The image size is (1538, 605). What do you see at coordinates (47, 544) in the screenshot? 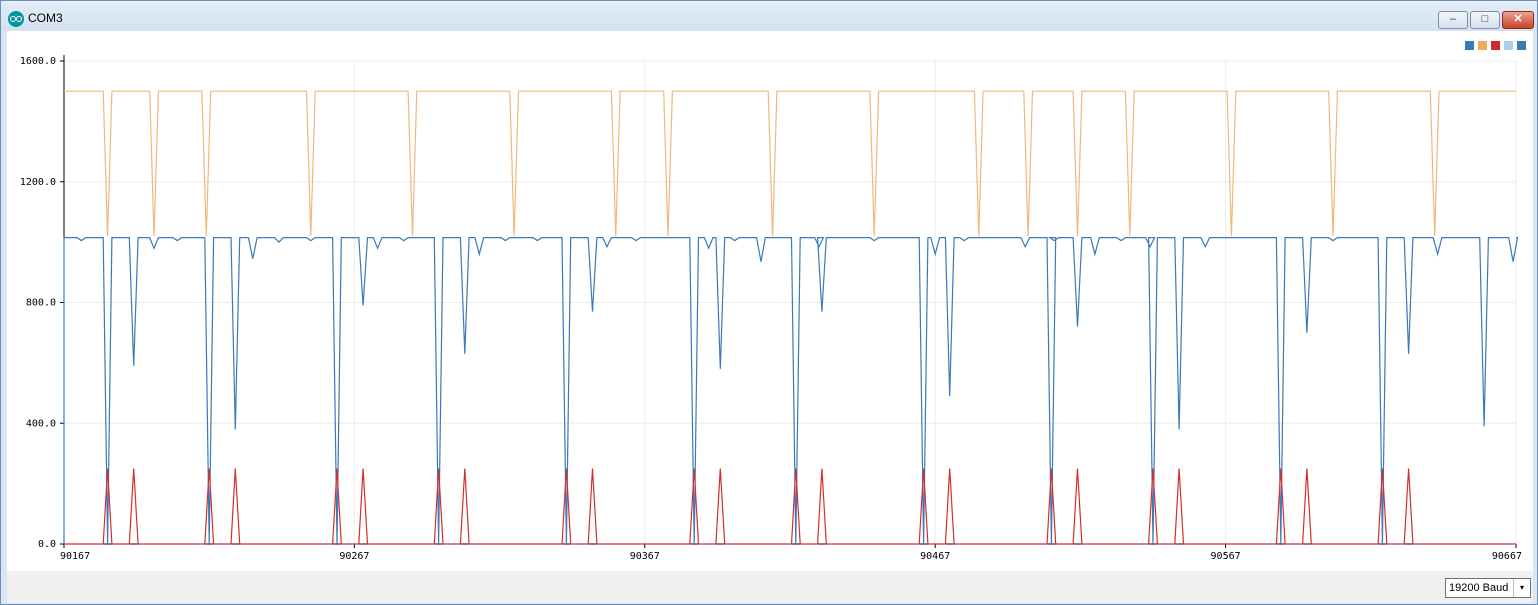
I see `y-tick-label: 0.0` at bounding box center [47, 544].